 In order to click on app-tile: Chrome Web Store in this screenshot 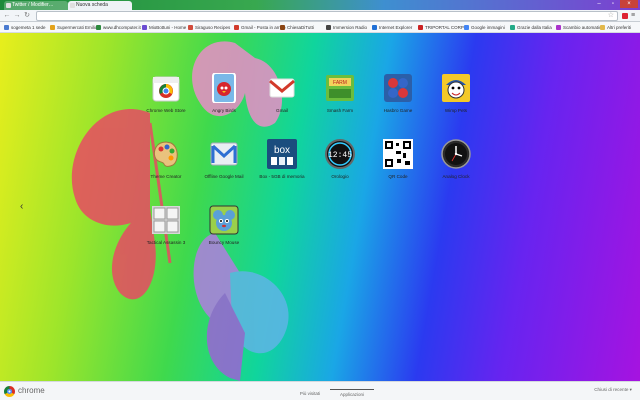, I will do `click(166, 101)`.